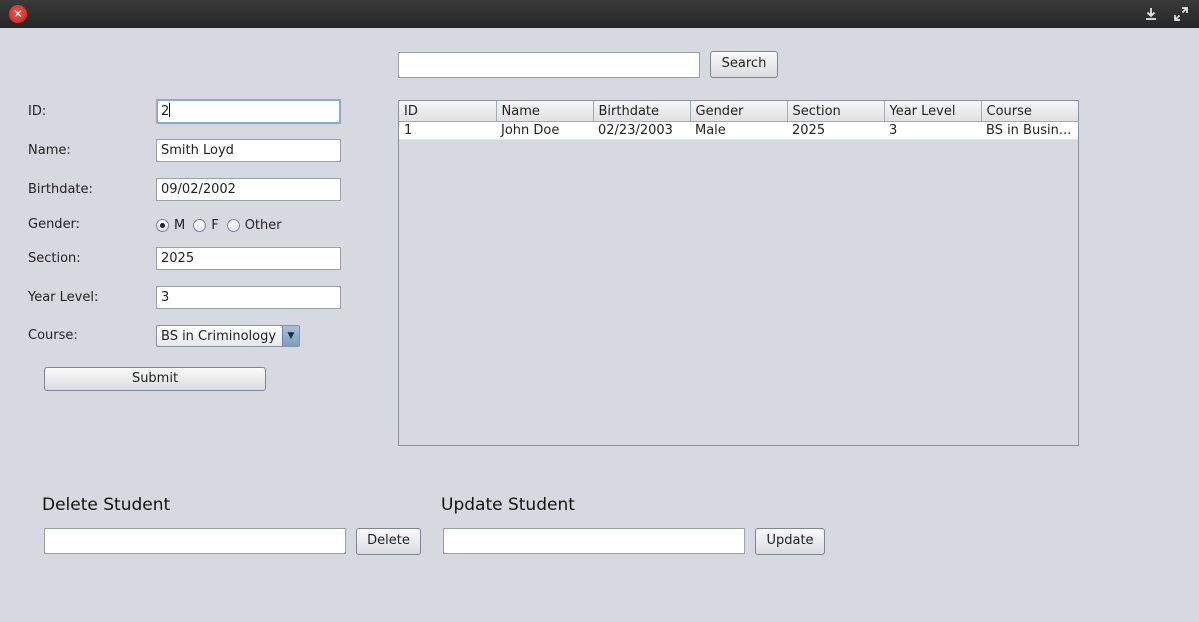 The image size is (1199, 622). Describe the element at coordinates (1151, 14) in the screenshot. I see `minimize-icon` at that location.